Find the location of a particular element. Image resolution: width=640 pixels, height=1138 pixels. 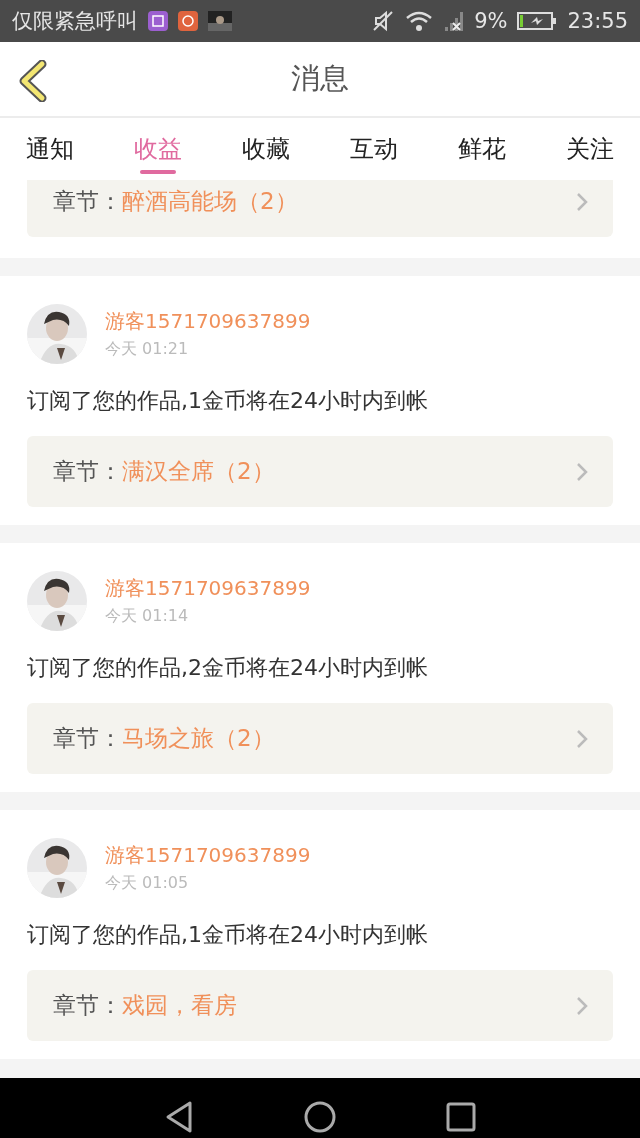

chapter-link: 章节：马场之旅（2） is located at coordinates (320, 738).